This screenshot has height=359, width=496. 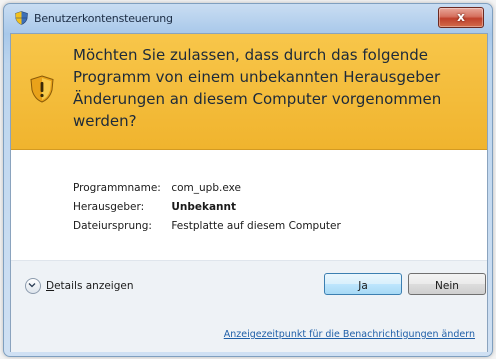 I want to click on title-bar: Benutzerkontensteuerung x, so click(x=248, y=18).